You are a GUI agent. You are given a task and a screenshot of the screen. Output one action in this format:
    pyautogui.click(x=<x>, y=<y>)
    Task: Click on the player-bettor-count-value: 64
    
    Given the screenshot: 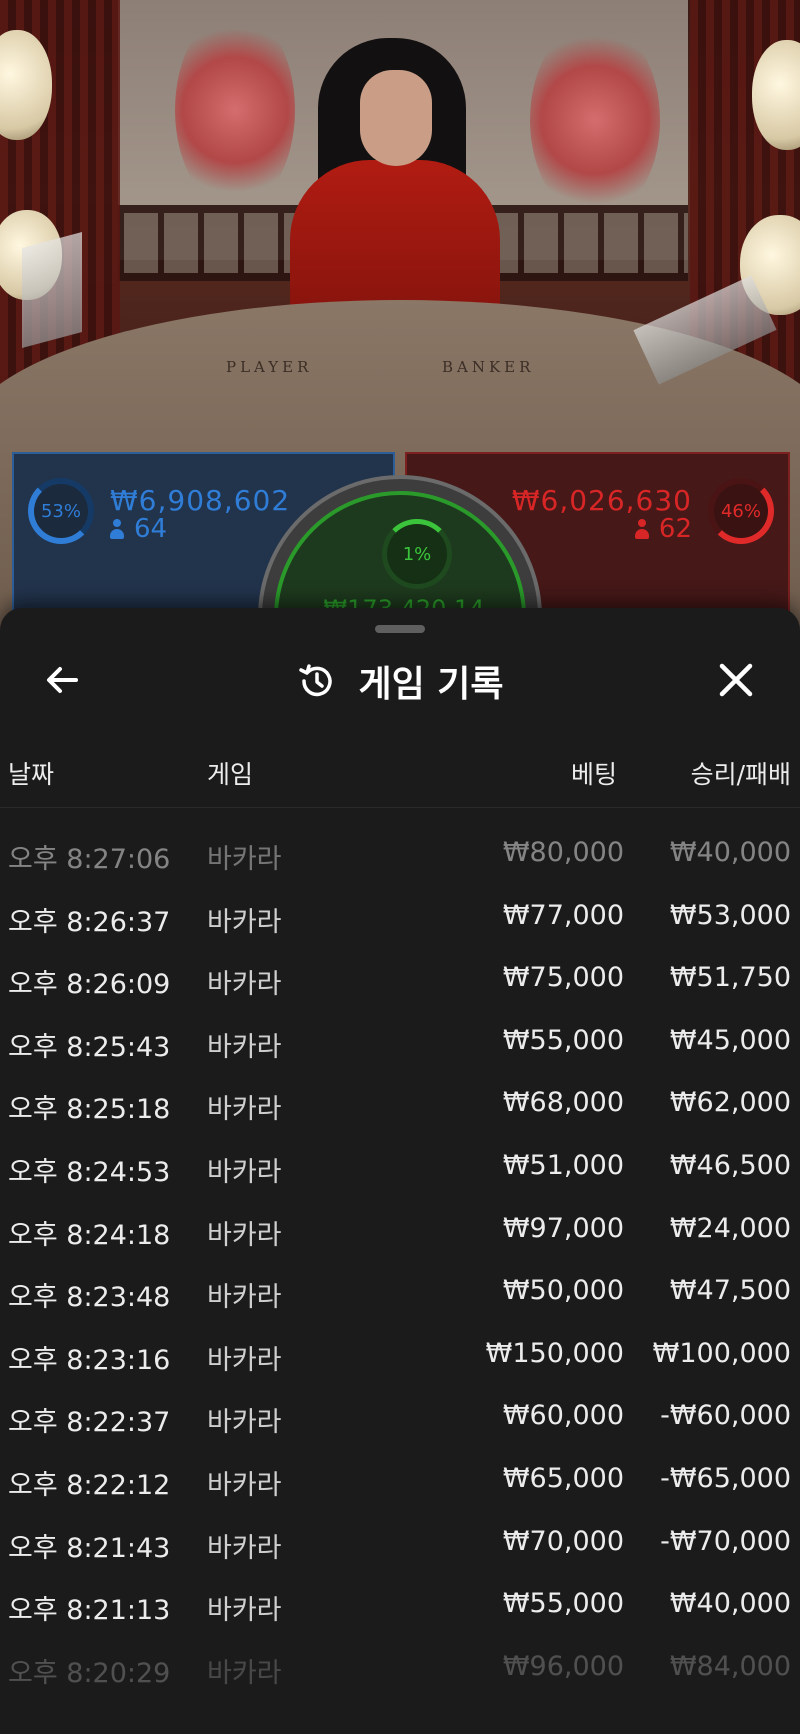 What is the action you would take?
    pyautogui.click(x=151, y=529)
    